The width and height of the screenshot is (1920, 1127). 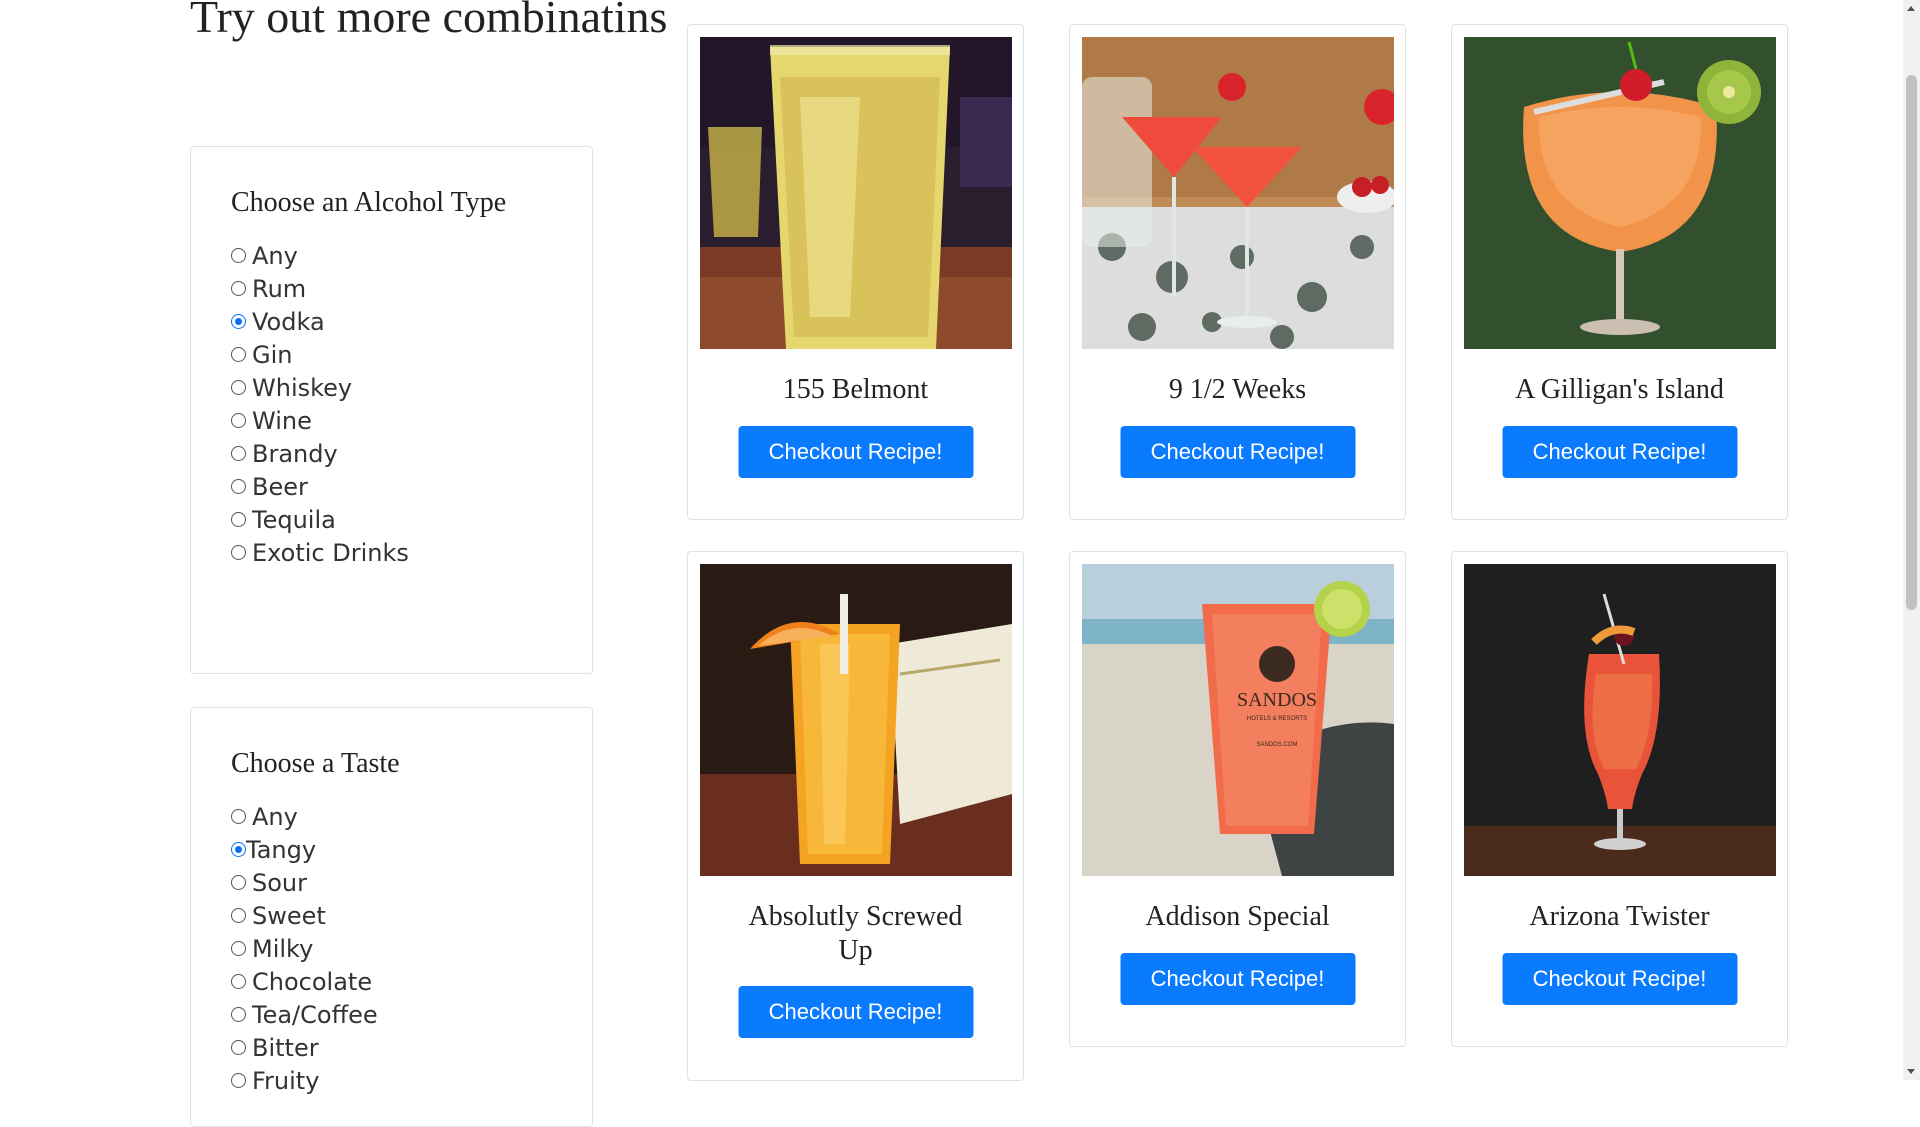 What do you see at coordinates (330, 552) in the screenshot?
I see `option-label: Exotic Drinks` at bounding box center [330, 552].